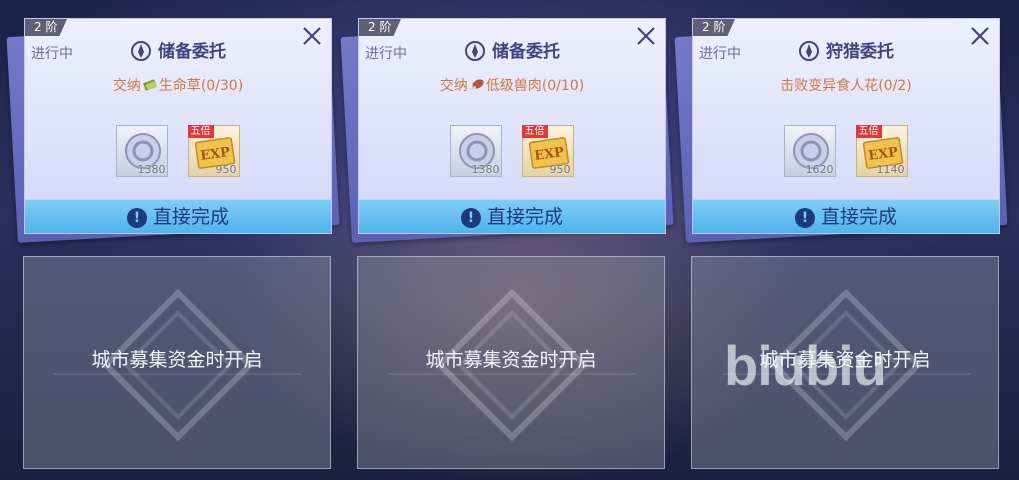 The image size is (1019, 480). Describe the element at coordinates (860, 52) in the screenshot. I see `quest-title-text: 狩猎委托` at that location.